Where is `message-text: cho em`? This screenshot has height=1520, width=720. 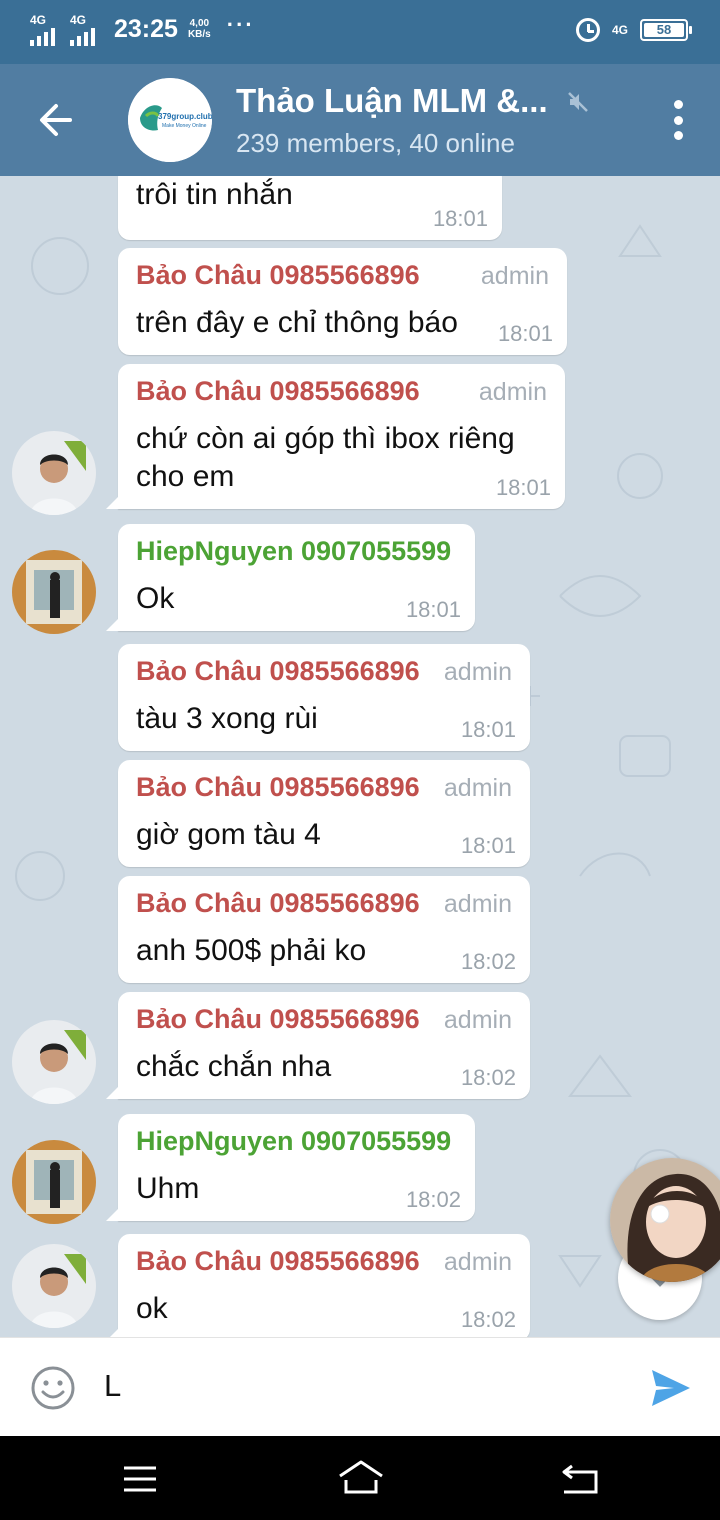 message-text: cho em is located at coordinates (185, 476).